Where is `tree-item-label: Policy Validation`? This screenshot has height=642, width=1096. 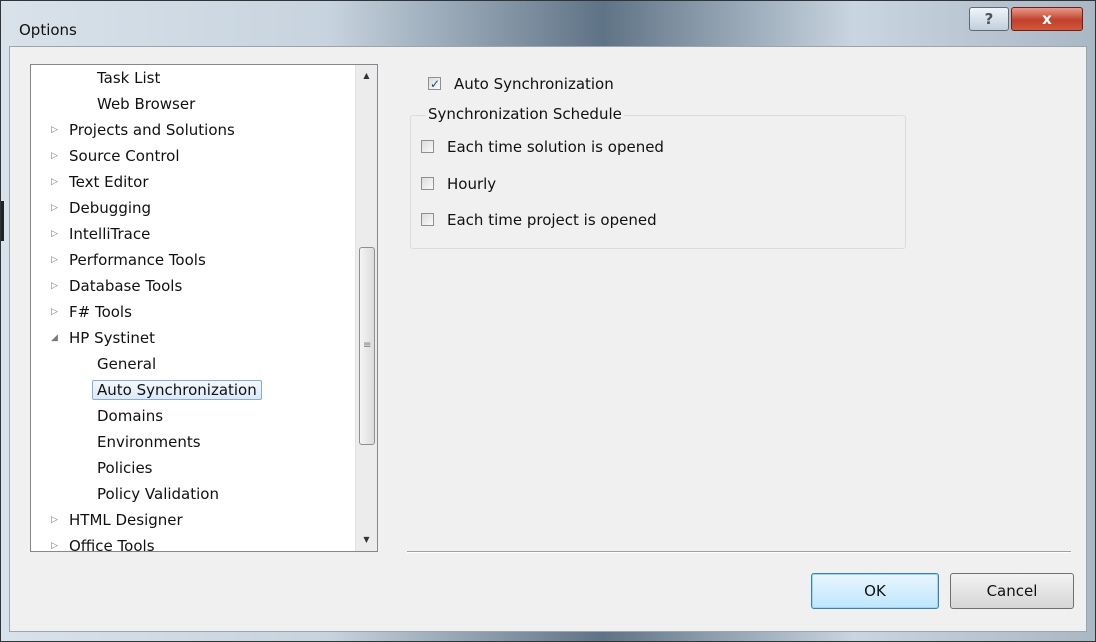 tree-item-label: Policy Validation is located at coordinates (158, 494).